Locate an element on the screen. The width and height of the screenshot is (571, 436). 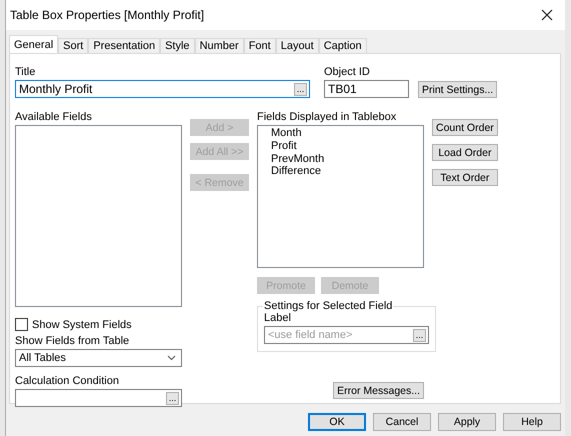
order-button: Count Order is located at coordinates (465, 127).